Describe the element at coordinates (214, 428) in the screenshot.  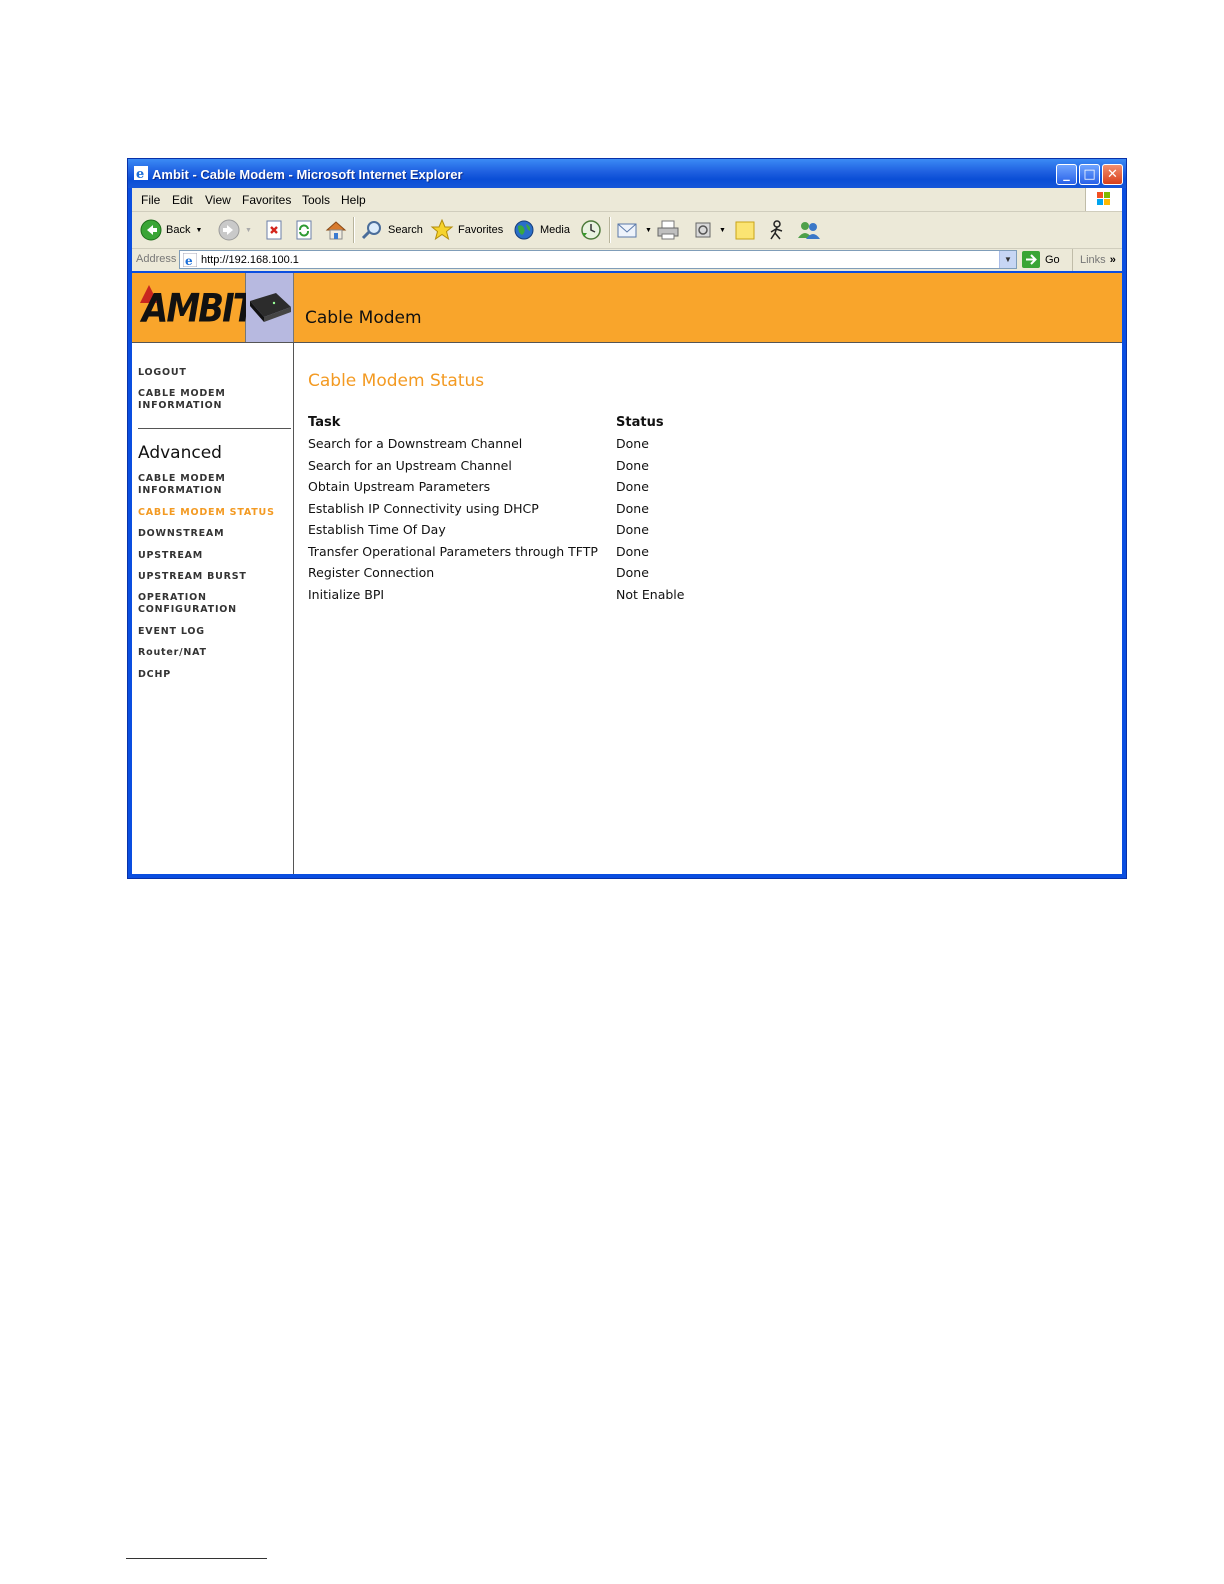
I see `sidebar-divider` at that location.